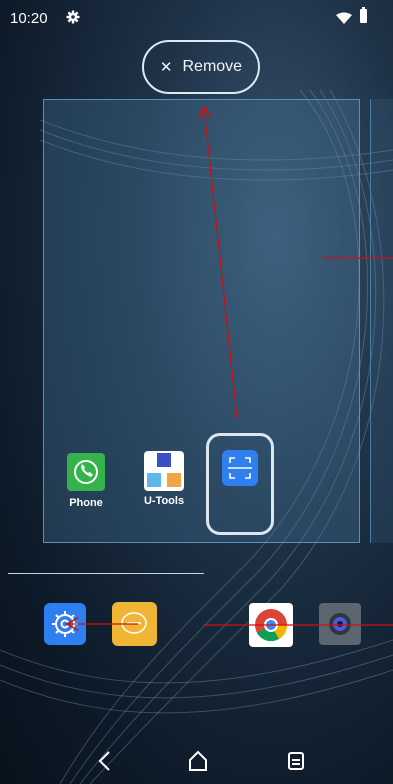 Image resolution: width=393 pixels, height=784 pixels. I want to click on settings-icon, so click(65, 624).